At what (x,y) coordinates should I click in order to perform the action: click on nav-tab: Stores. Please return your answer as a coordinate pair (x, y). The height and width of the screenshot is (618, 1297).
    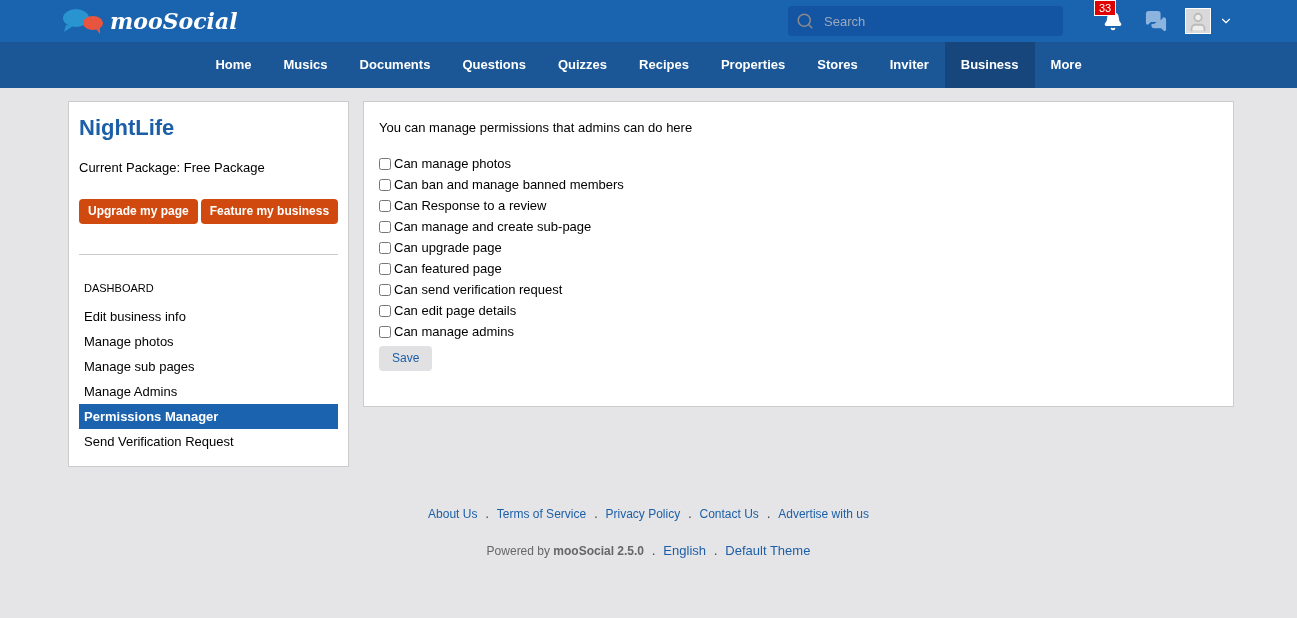
    Looking at the image, I should click on (837, 65).